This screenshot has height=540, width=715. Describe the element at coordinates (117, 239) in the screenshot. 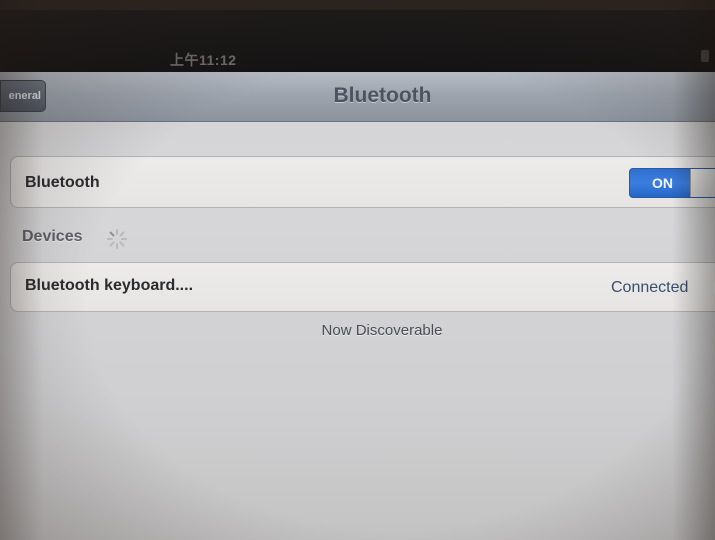

I see `loading-spinner-icon` at that location.